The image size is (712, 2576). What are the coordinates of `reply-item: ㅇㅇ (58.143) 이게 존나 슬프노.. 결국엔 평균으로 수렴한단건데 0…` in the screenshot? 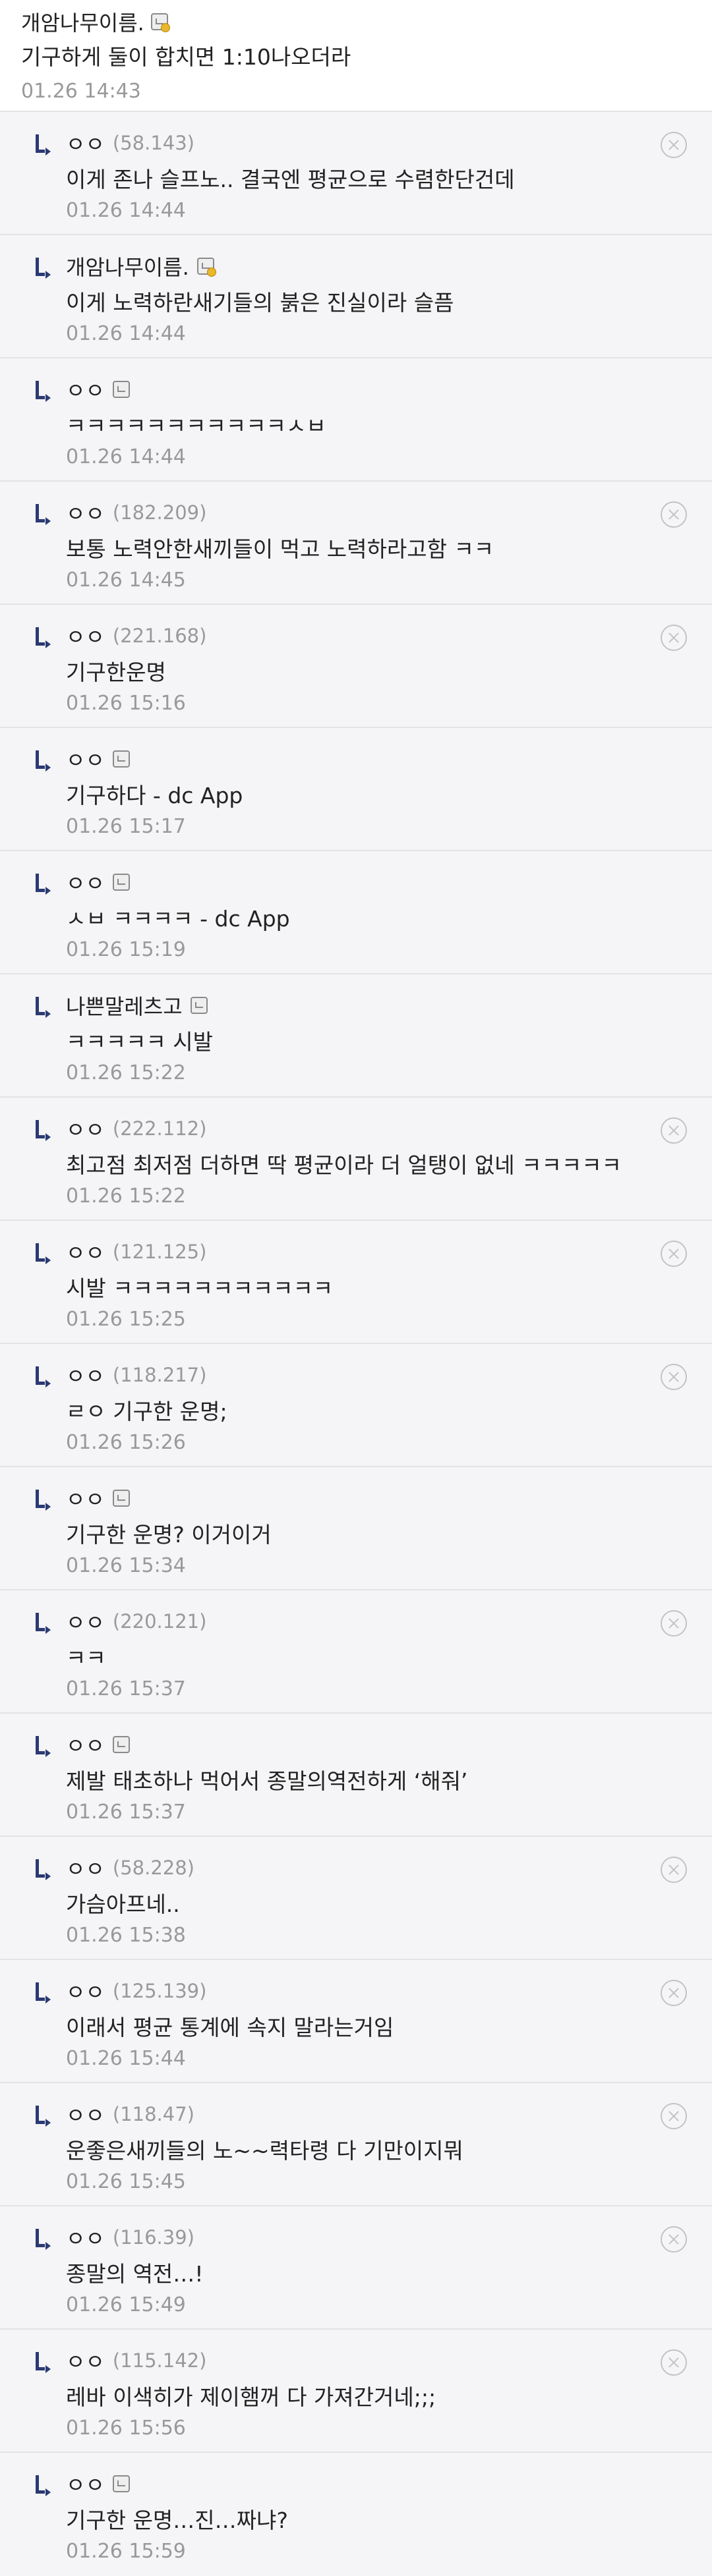 It's located at (356, 173).